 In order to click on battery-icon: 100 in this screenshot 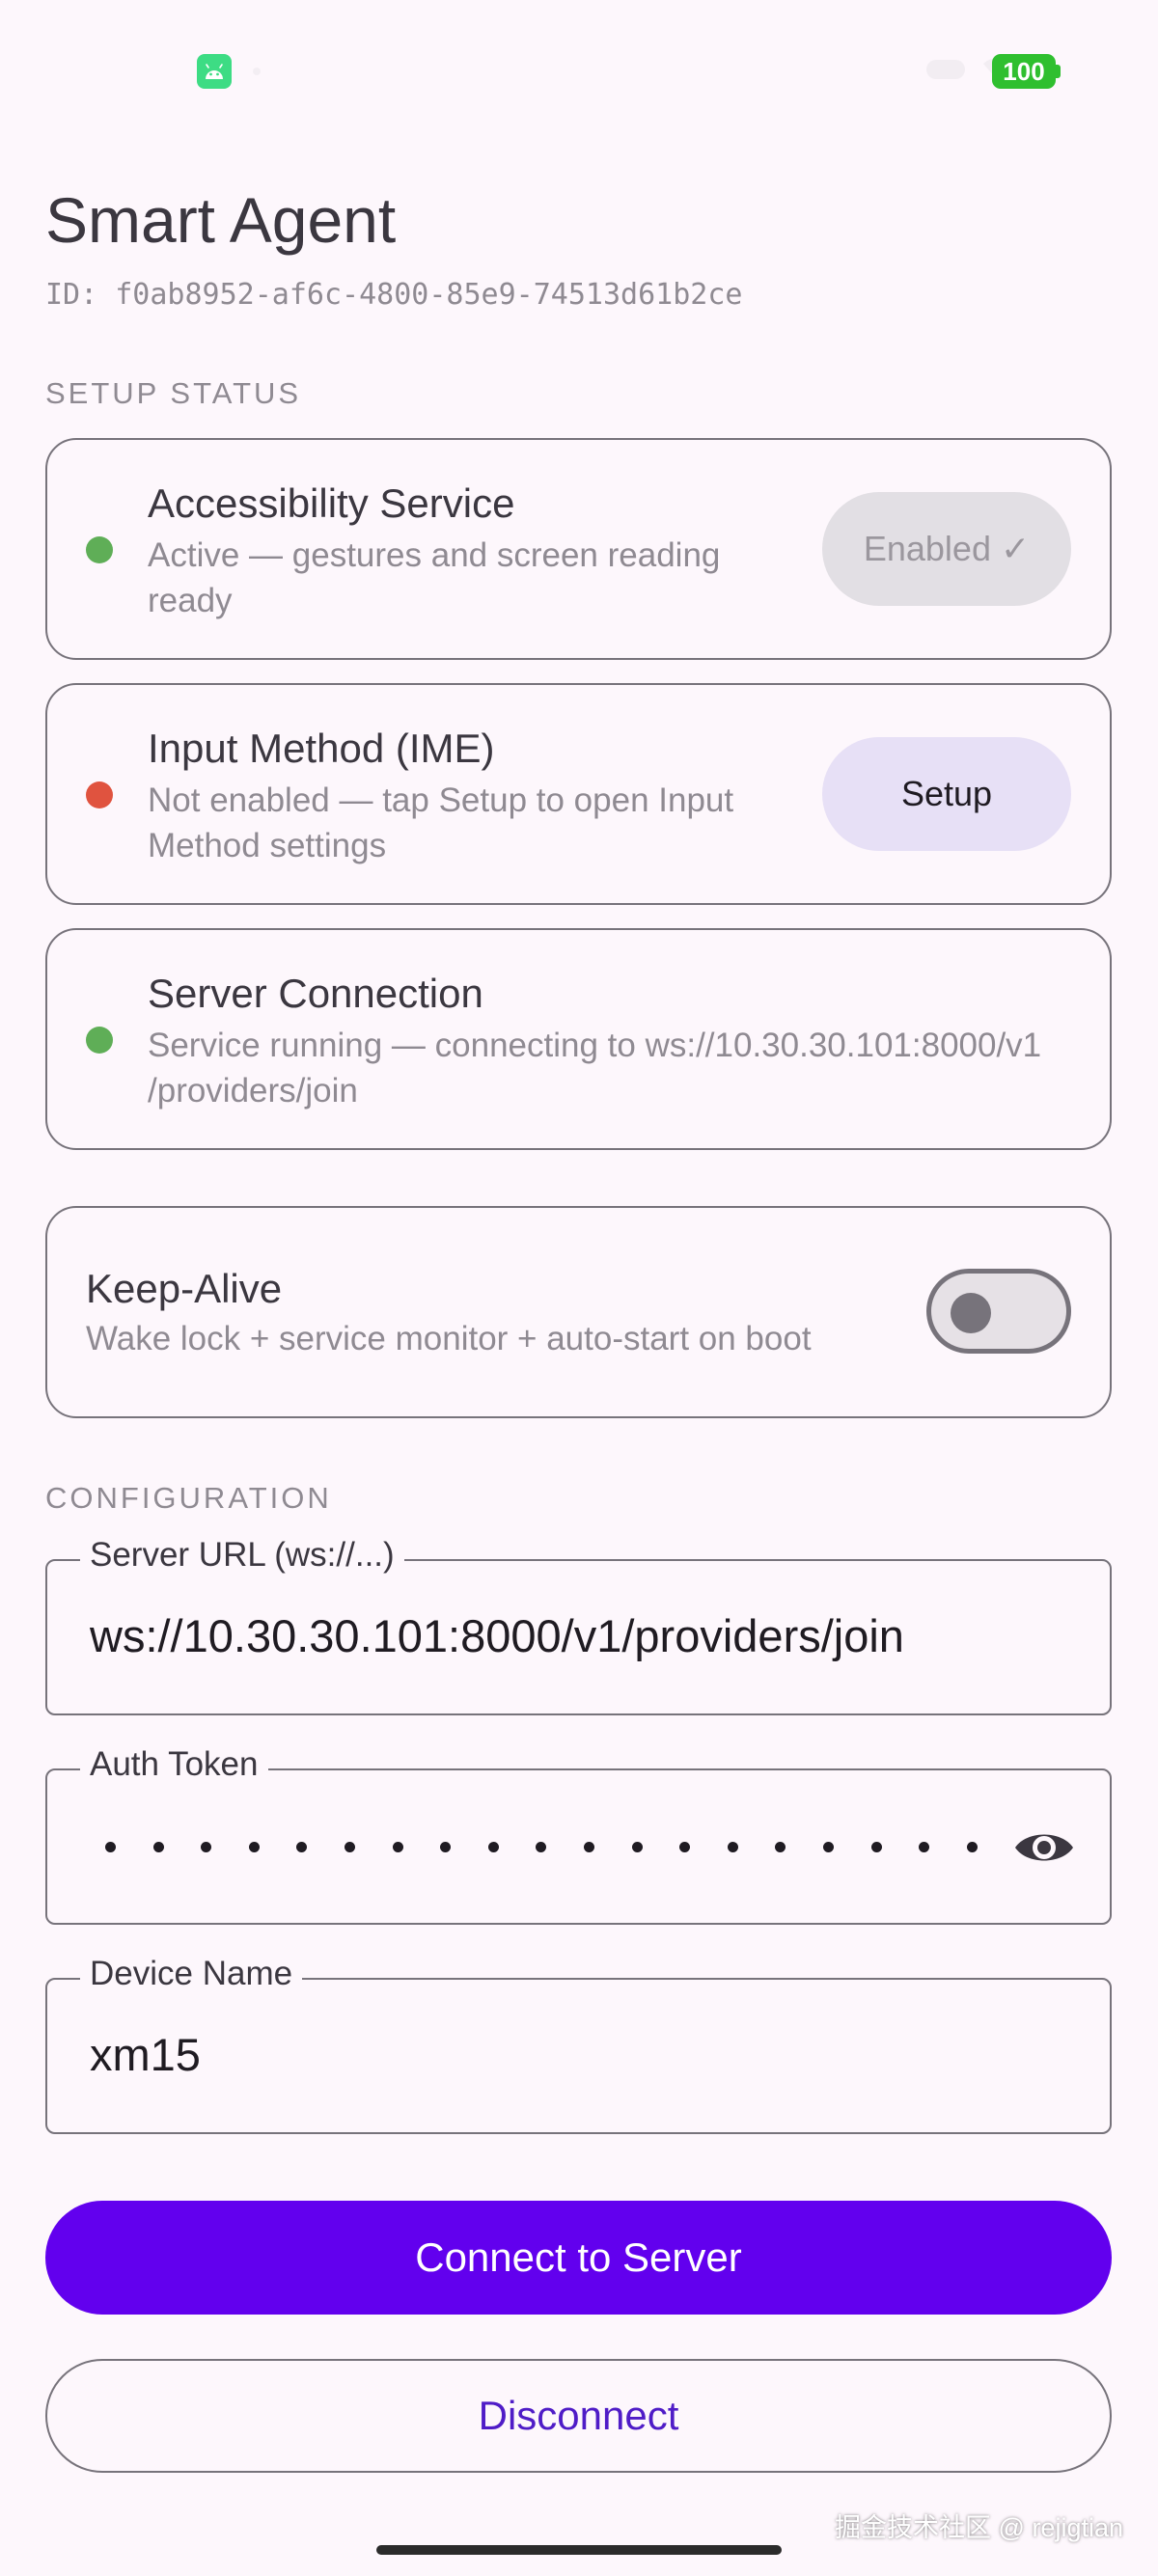, I will do `click(1024, 71)`.